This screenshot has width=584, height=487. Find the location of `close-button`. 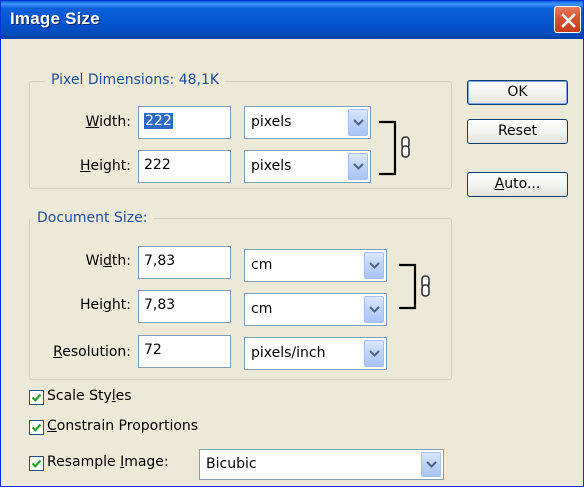

close-button is located at coordinates (567, 19).